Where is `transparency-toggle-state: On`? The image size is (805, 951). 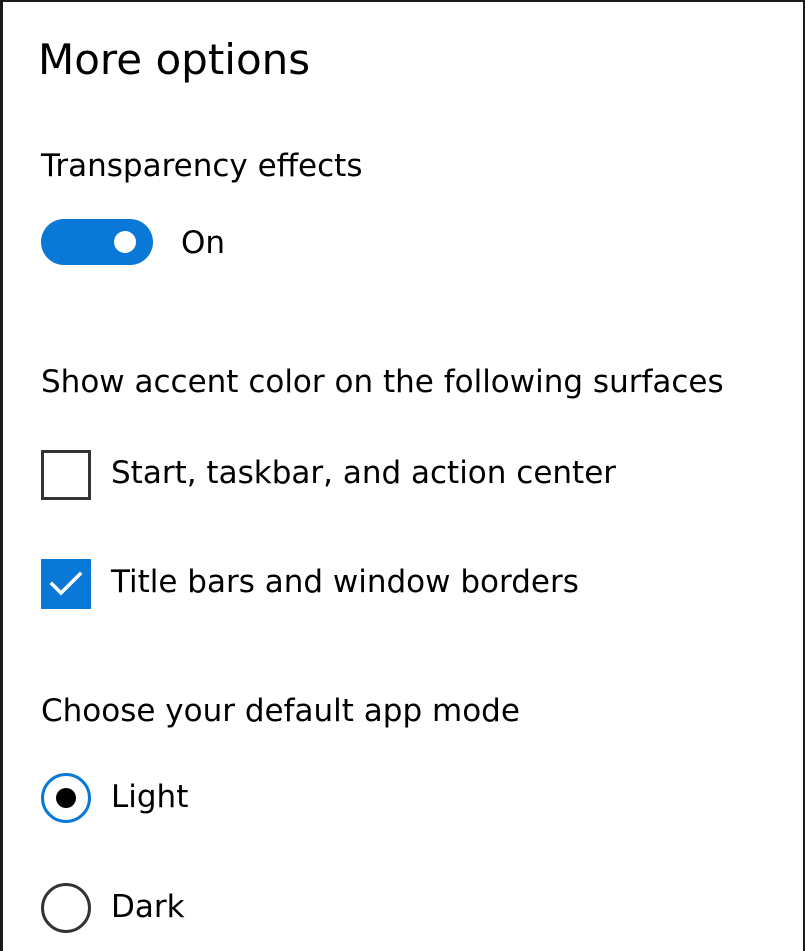
transparency-toggle-state: On is located at coordinates (203, 243).